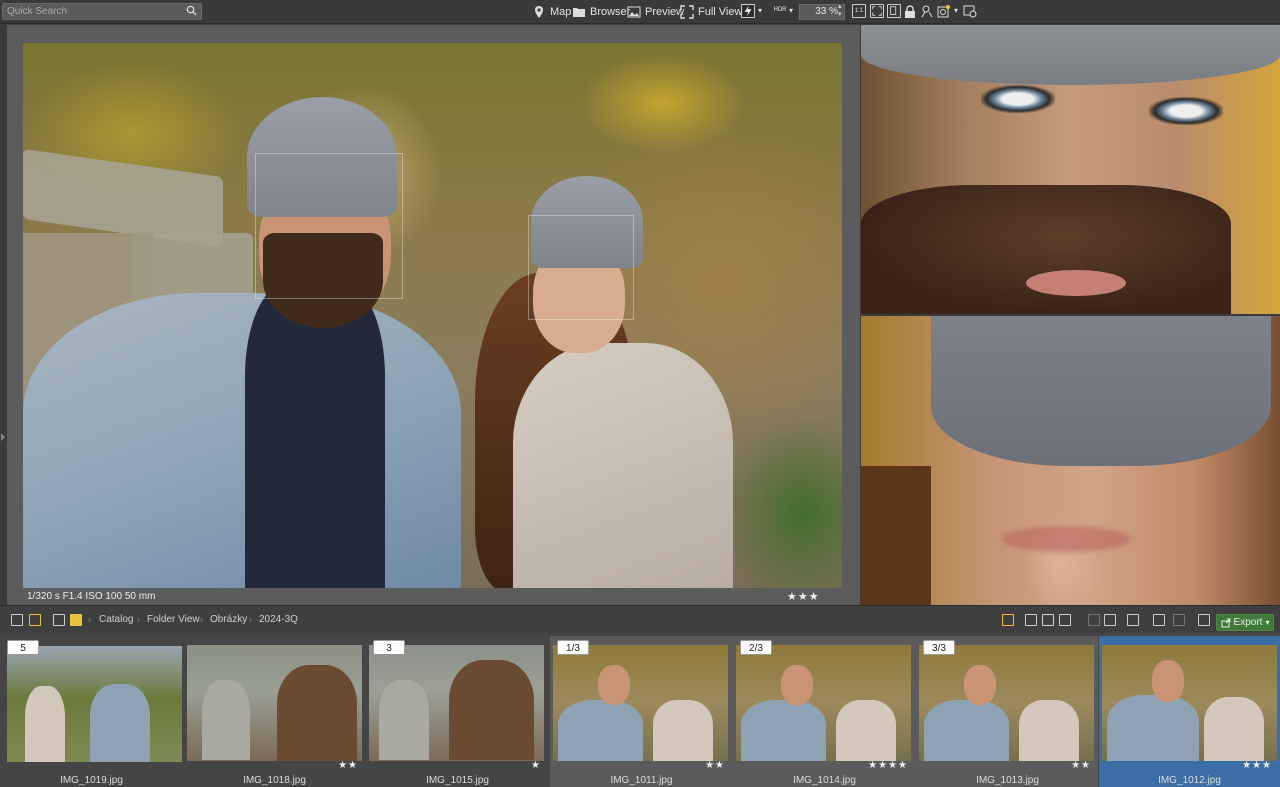 The image size is (1280, 787). What do you see at coordinates (840, 11) in the screenshot?
I see `zoom-stepper: ▴ ▾` at bounding box center [840, 11].